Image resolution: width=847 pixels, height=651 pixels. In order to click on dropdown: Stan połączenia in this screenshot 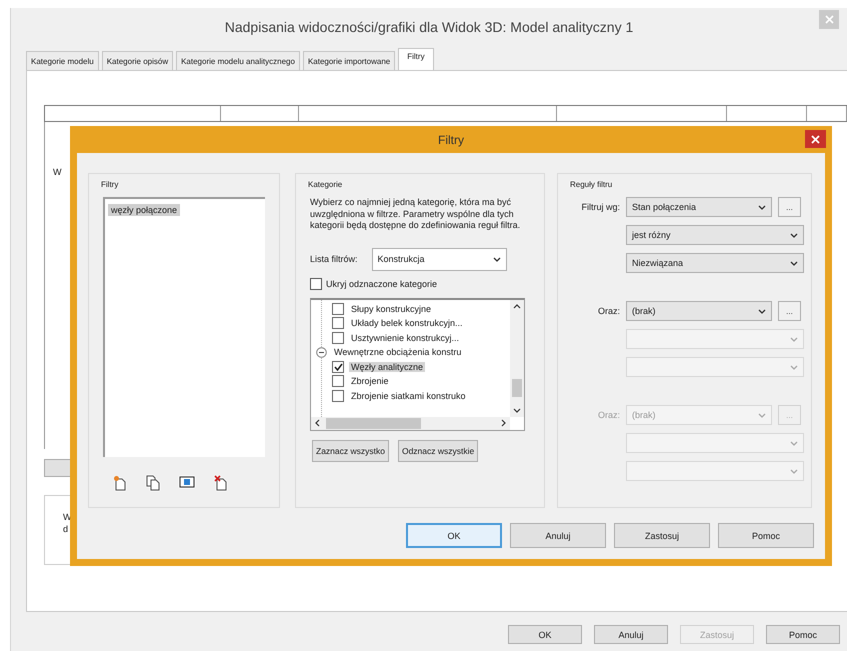, I will do `click(699, 207)`.